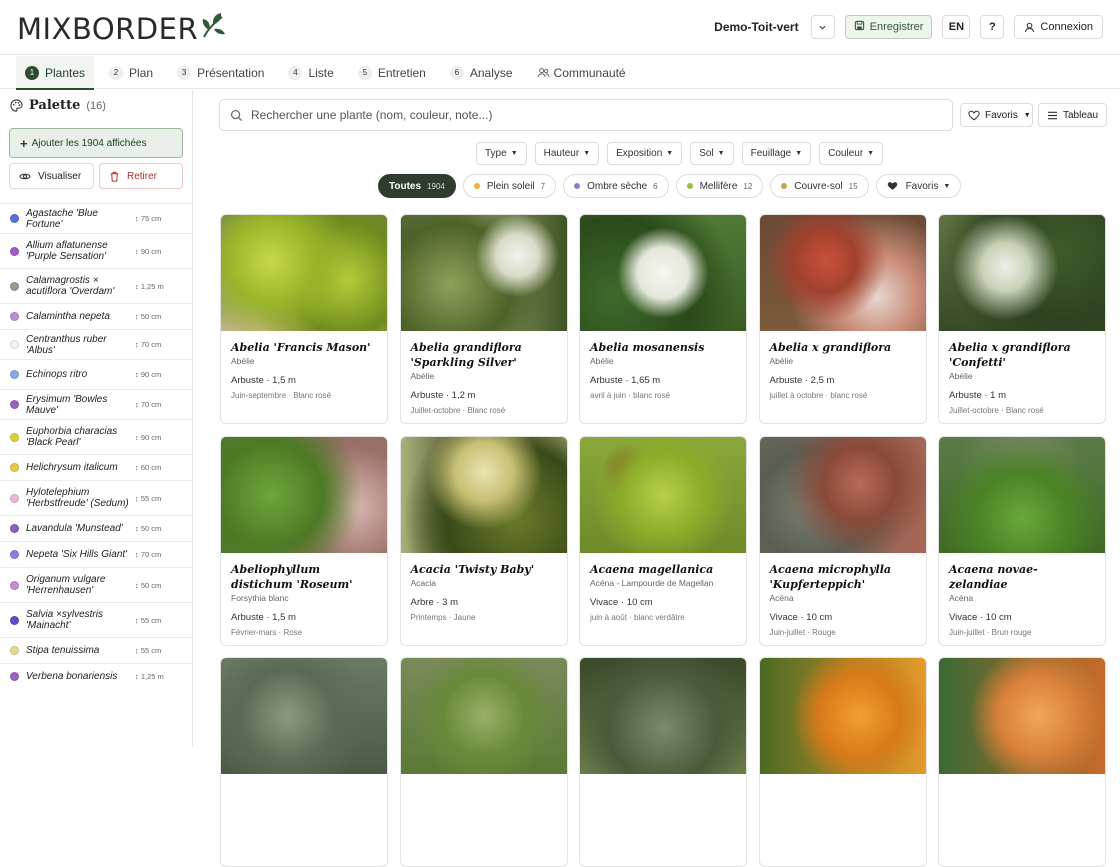  What do you see at coordinates (68, 316) in the screenshot?
I see `plant-name: Calamintha nepeta` at bounding box center [68, 316].